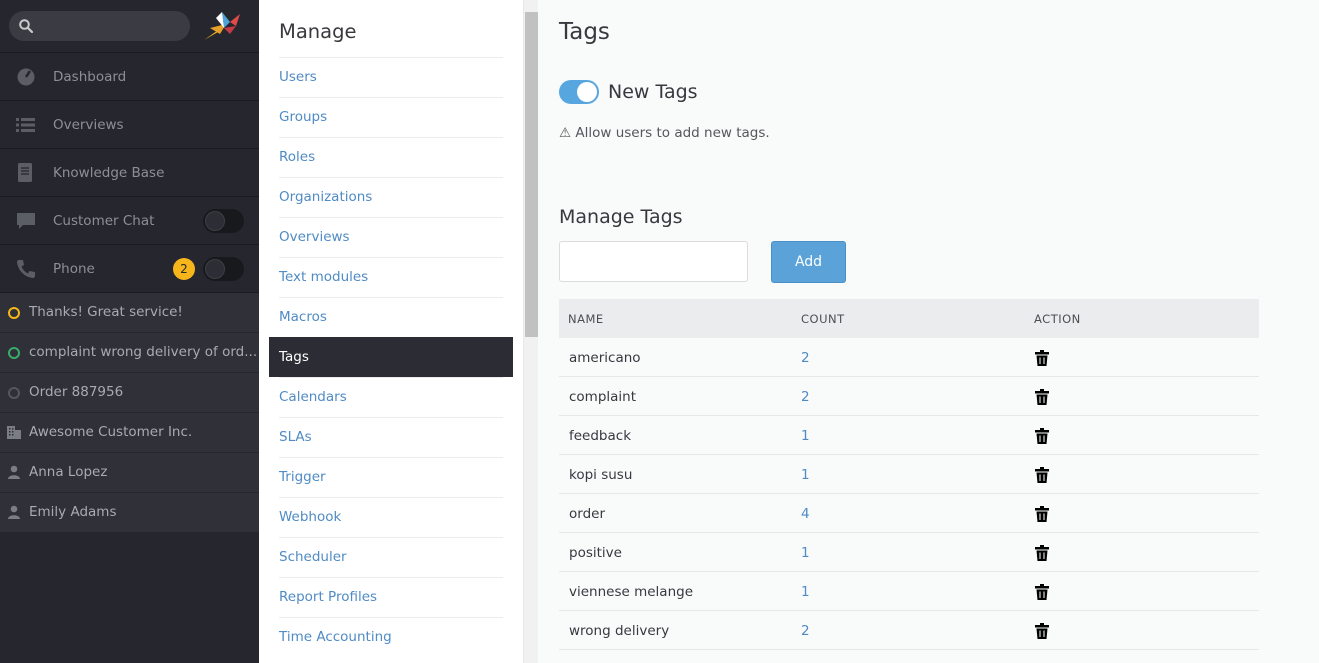 The image size is (1319, 663). What do you see at coordinates (584, 32) in the screenshot?
I see `page-title: Tags` at bounding box center [584, 32].